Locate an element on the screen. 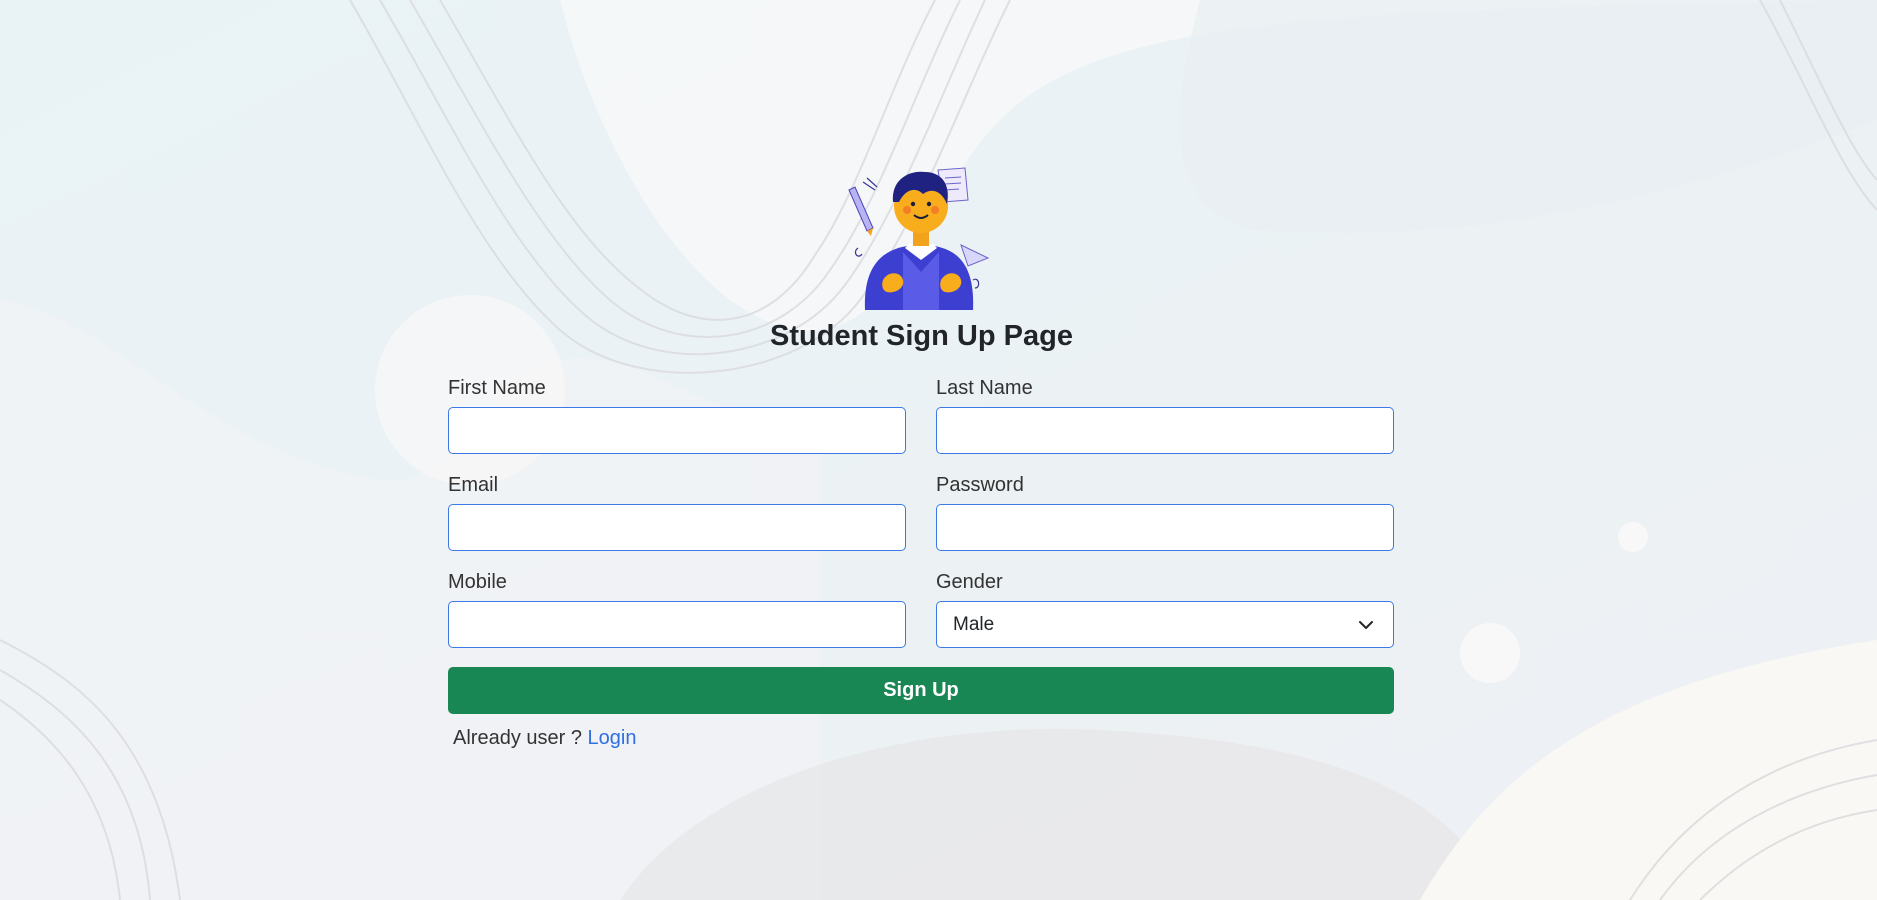 The width and height of the screenshot is (1877, 900). login-prompt-line: Already user ? Login is located at coordinates (544, 738).